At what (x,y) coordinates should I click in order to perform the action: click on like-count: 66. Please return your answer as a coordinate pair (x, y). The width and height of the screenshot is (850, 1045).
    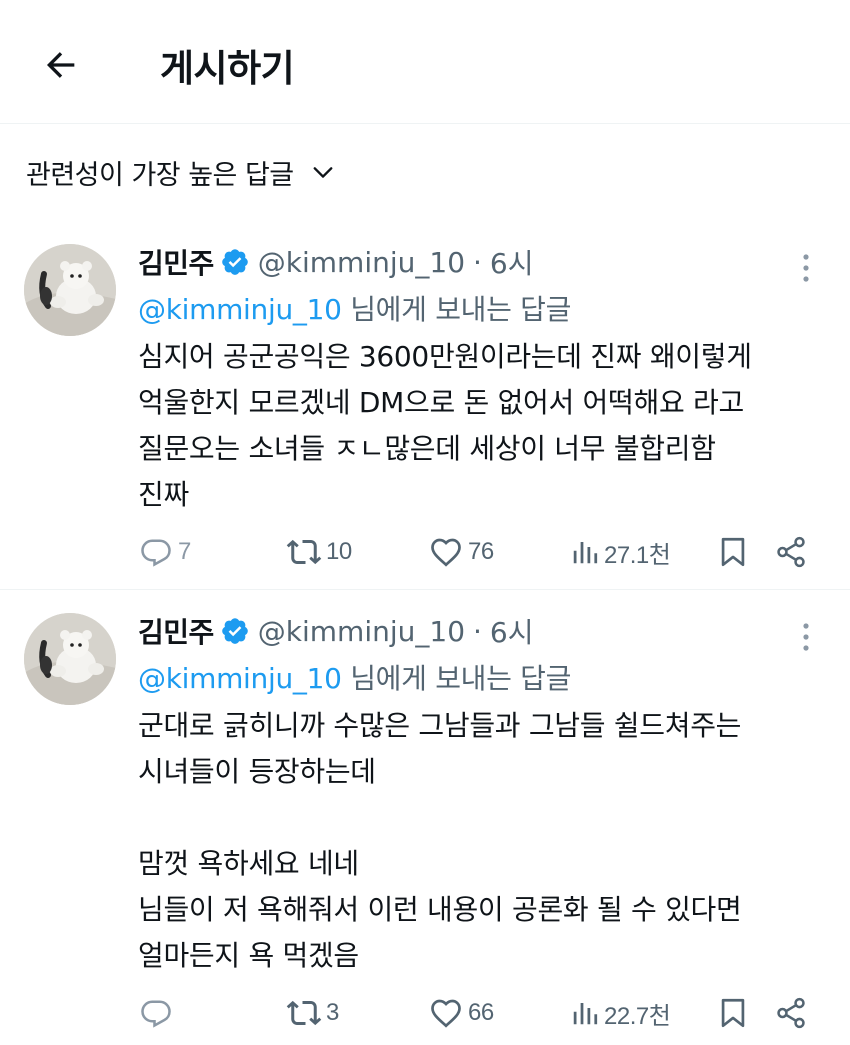
    Looking at the image, I should click on (481, 1012).